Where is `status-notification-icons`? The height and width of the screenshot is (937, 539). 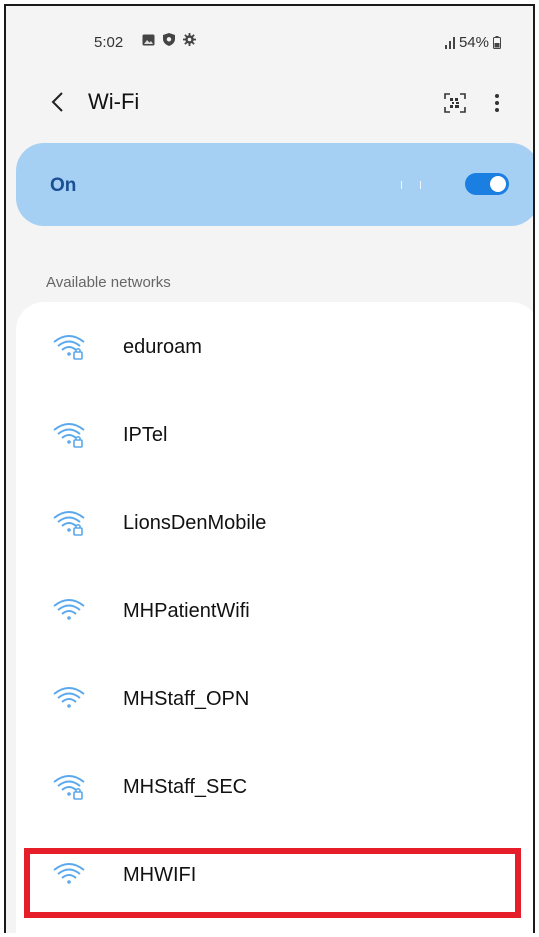
status-notification-icons is located at coordinates (169, 39).